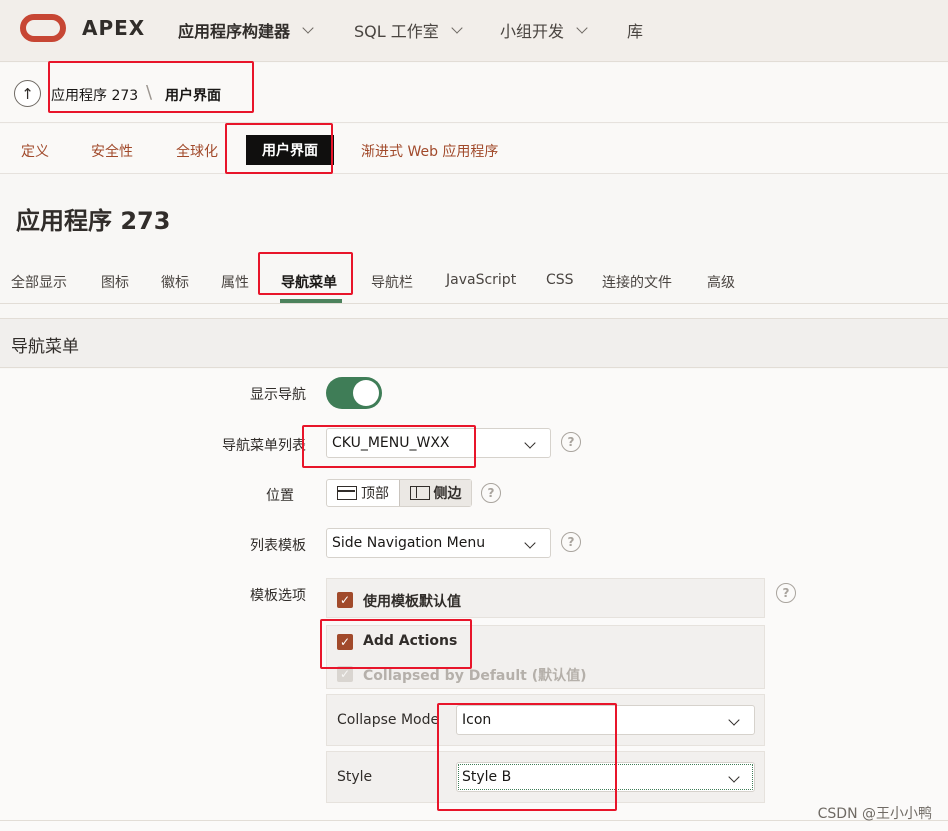  Describe the element at coordinates (113, 28) in the screenshot. I see `apex-logo-text: APEX` at that location.